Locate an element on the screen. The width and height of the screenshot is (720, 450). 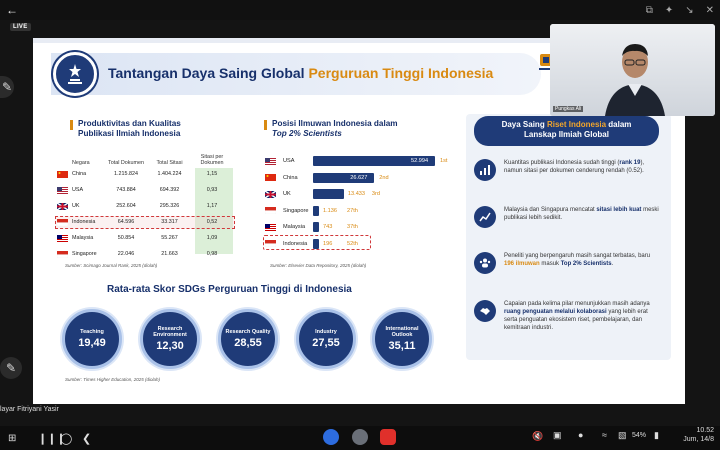
bar-rank-label: 1st is located at coordinates (444, 161).